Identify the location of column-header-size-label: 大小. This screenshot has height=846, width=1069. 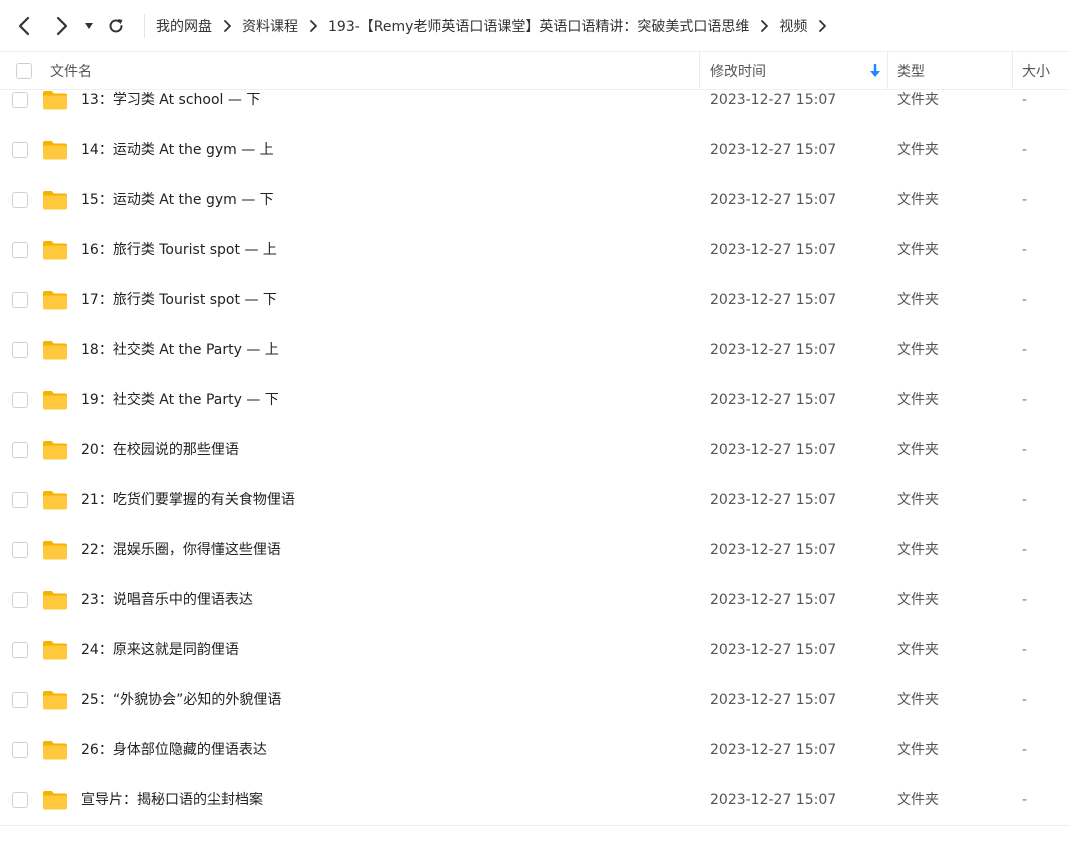
(1036, 72).